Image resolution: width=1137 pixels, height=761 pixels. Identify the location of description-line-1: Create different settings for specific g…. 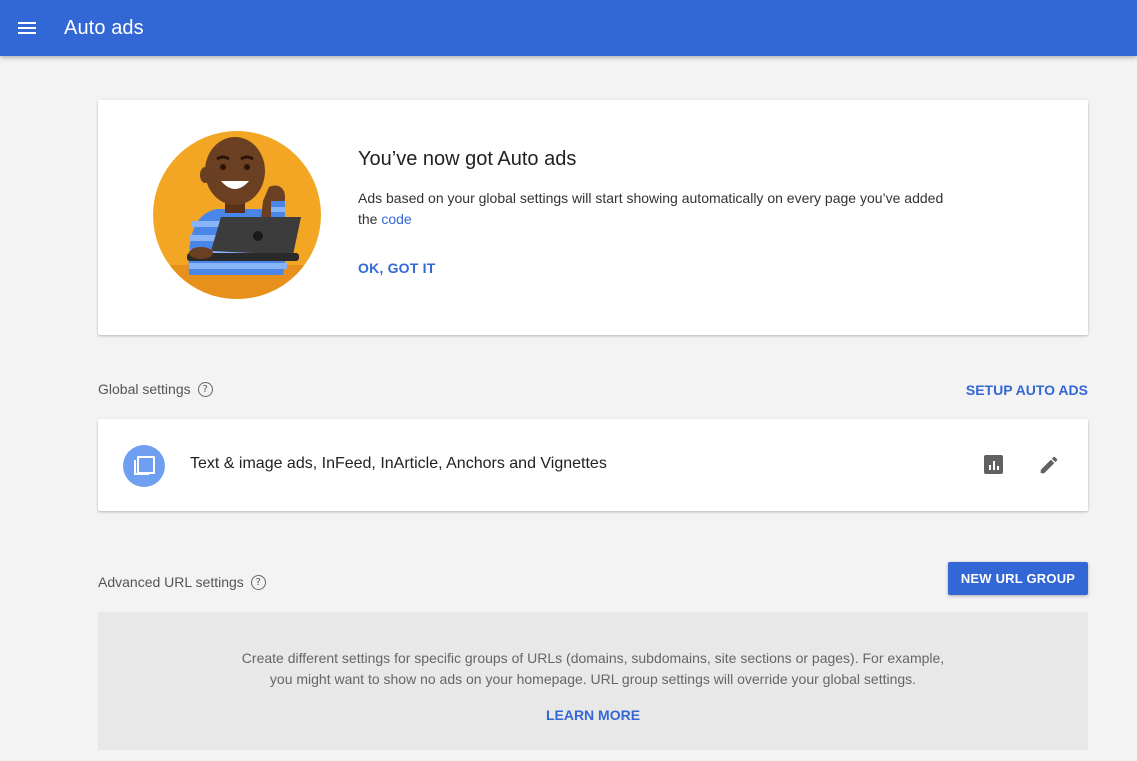
(593, 658).